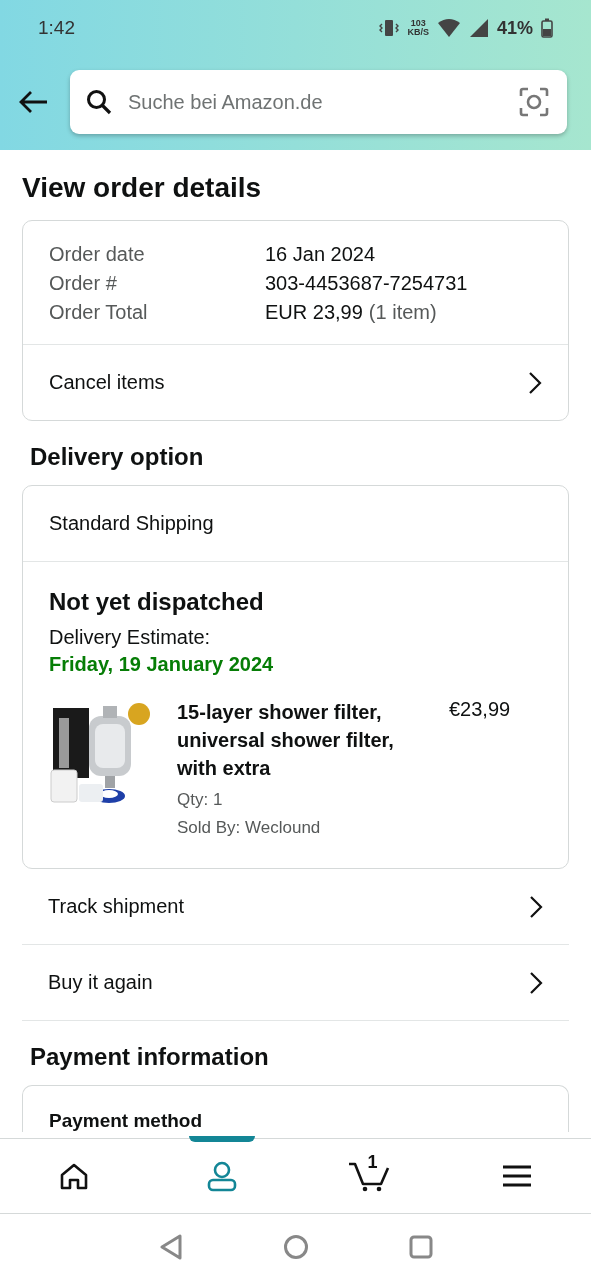 The image size is (591, 1280). What do you see at coordinates (117, 457) in the screenshot?
I see `section-heading: Delivery option` at bounding box center [117, 457].